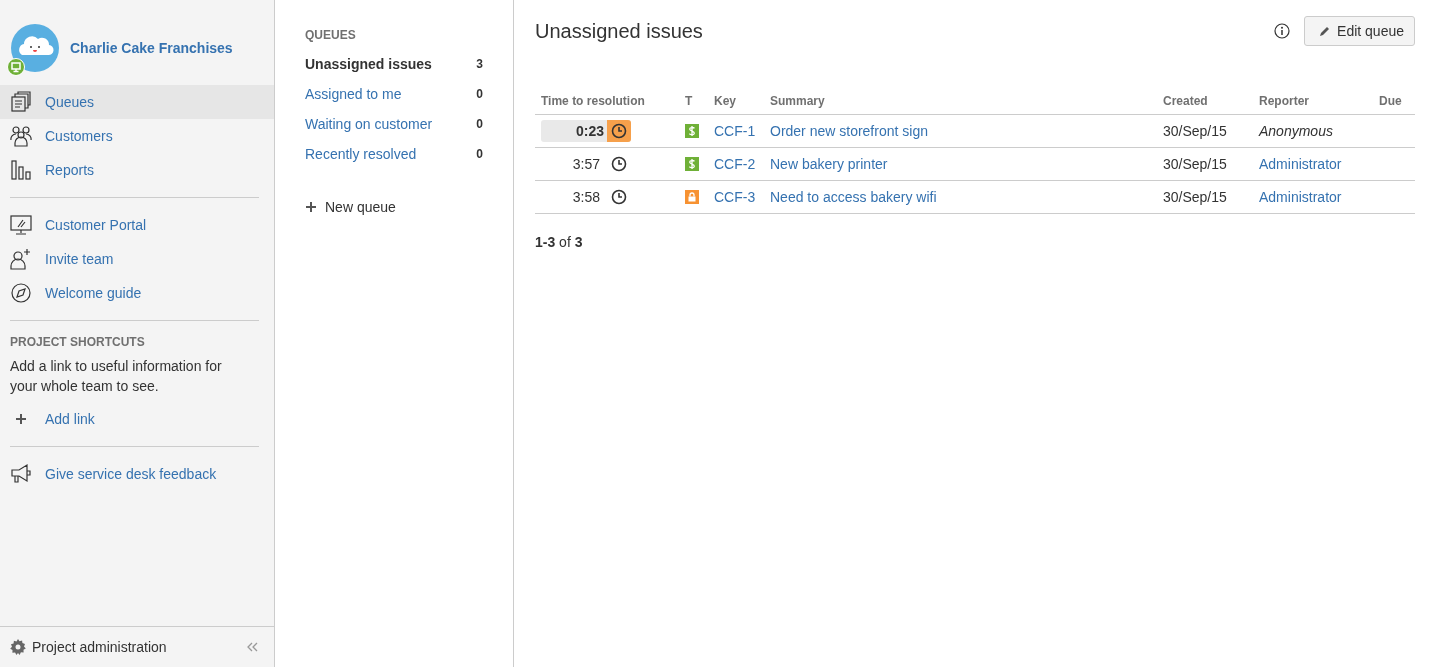 The height and width of the screenshot is (667, 1431). What do you see at coordinates (18, 647) in the screenshot?
I see `gear-icon` at bounding box center [18, 647].